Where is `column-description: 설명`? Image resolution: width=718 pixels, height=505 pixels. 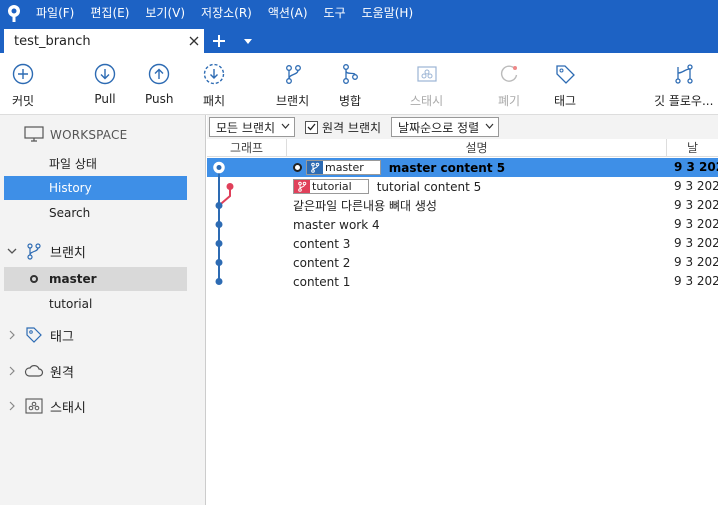
column-description: 설명 is located at coordinates (477, 148).